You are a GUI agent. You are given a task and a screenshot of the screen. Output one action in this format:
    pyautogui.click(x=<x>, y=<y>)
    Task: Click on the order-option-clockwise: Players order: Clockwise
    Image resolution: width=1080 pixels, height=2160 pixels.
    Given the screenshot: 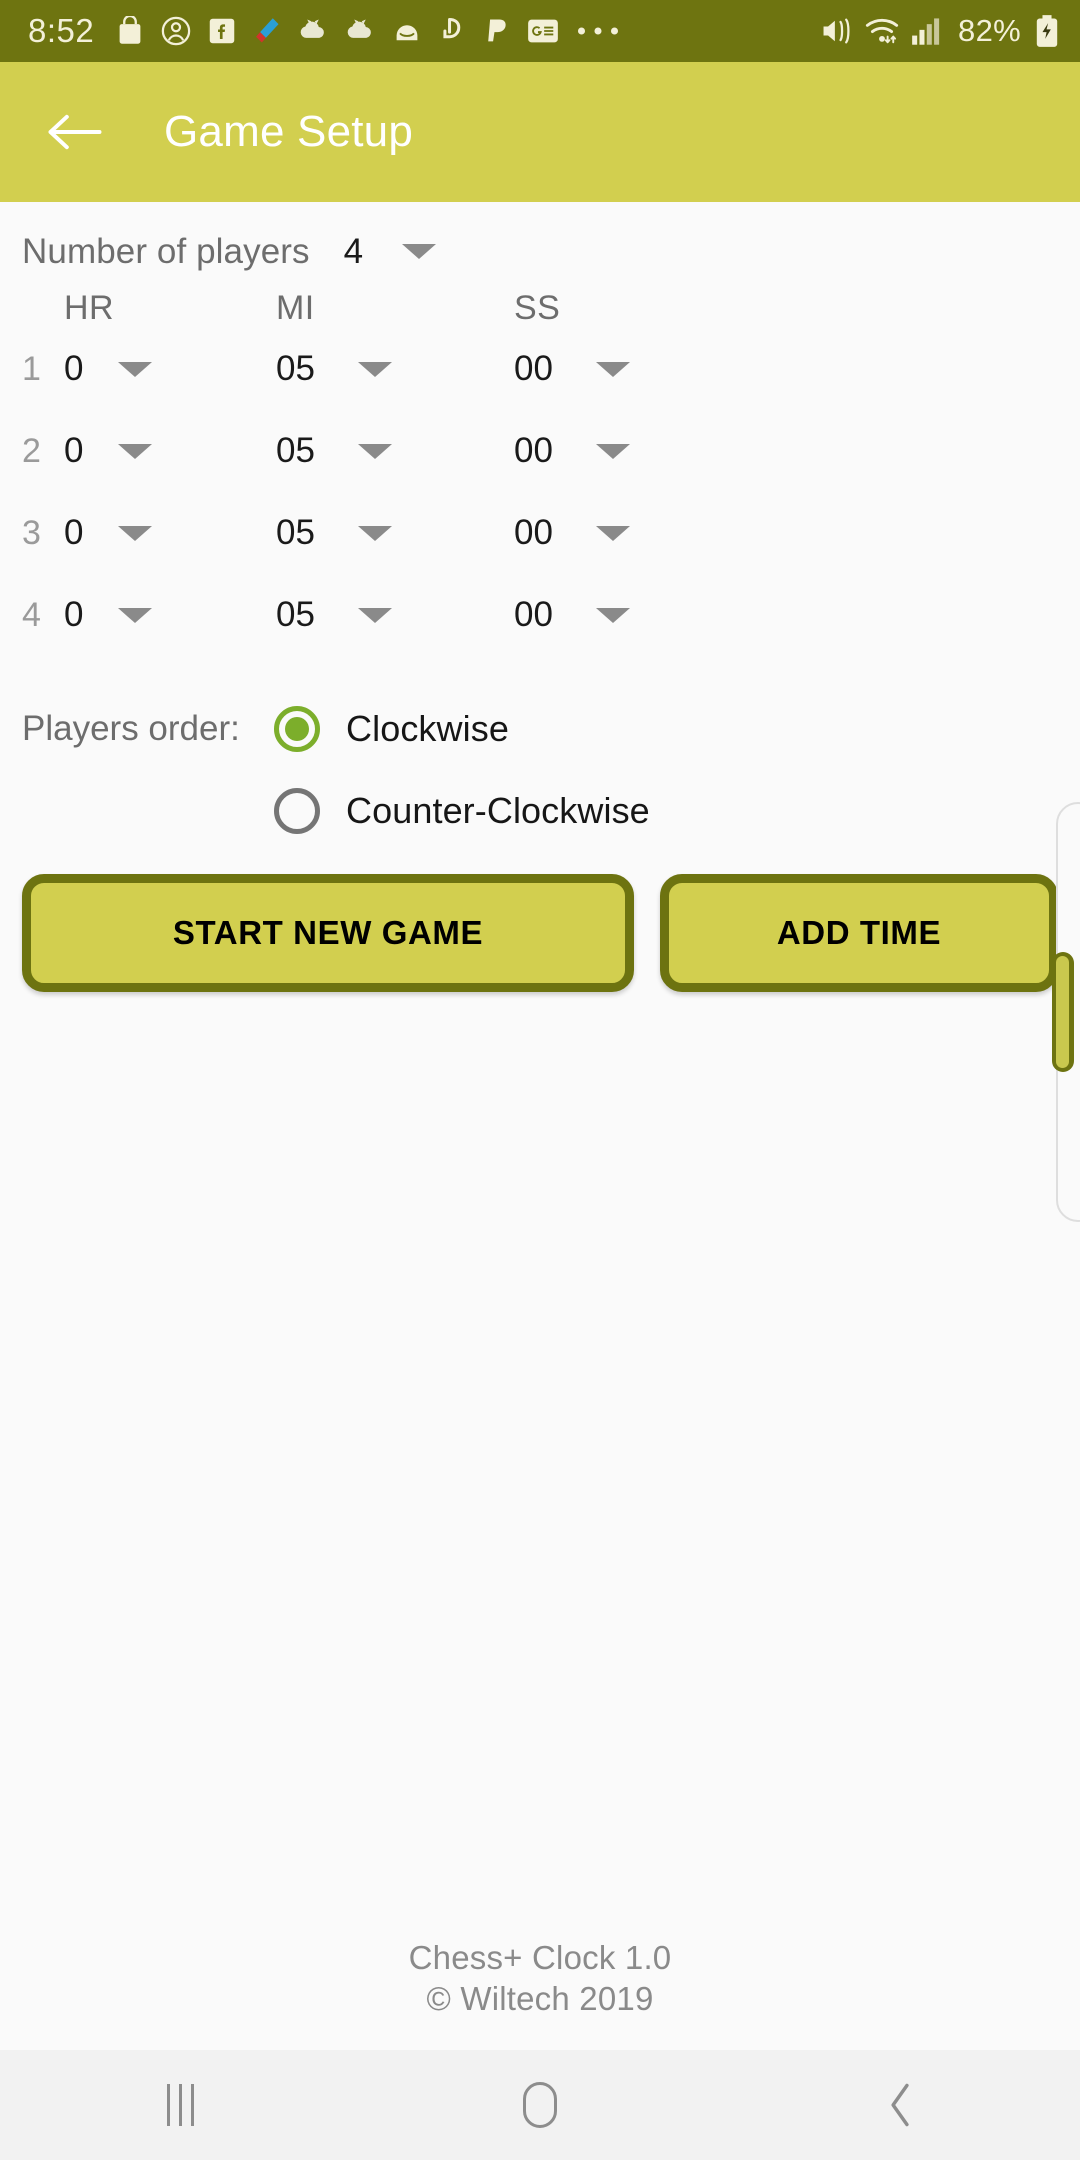 What is the action you would take?
    pyautogui.click(x=551, y=729)
    